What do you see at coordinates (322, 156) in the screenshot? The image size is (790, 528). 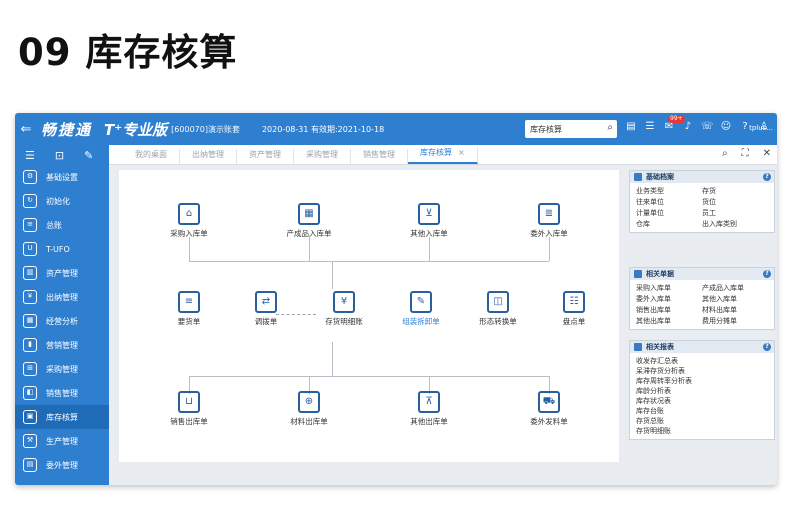 I see `tab-purchase: 采购管理` at bounding box center [322, 156].